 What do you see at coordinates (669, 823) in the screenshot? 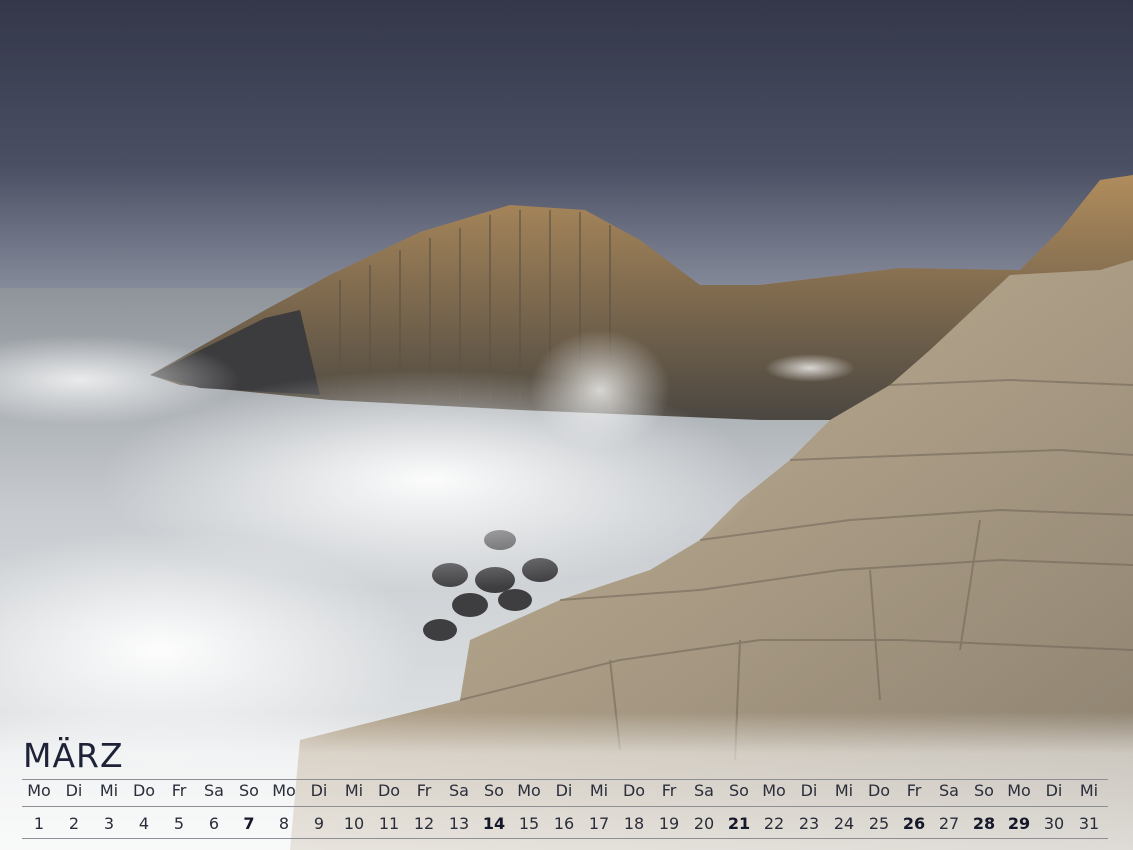
I see `date-number: 19` at bounding box center [669, 823].